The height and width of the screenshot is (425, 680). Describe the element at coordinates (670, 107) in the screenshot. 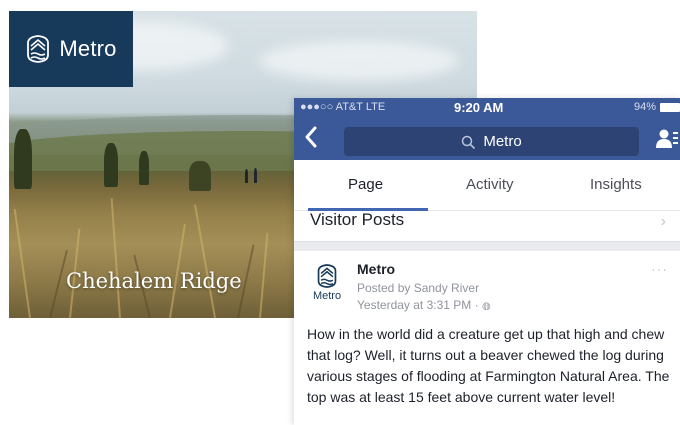

I see `battery-icon` at that location.